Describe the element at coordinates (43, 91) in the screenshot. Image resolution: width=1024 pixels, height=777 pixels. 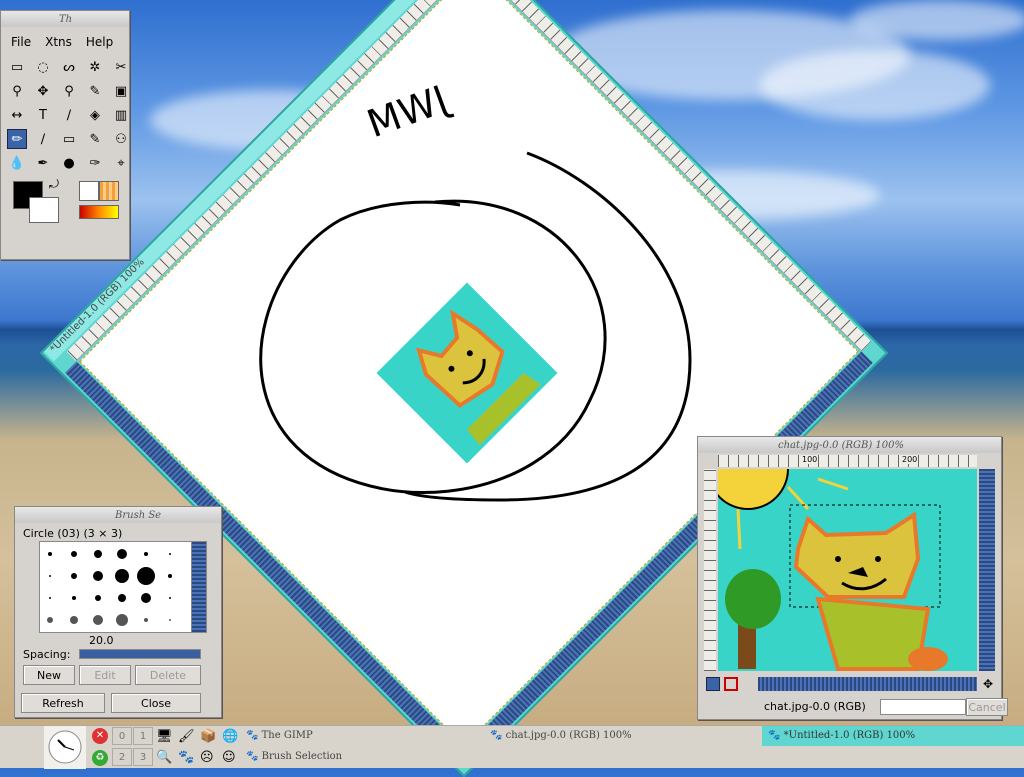
I see `tool-button: ✥` at that location.